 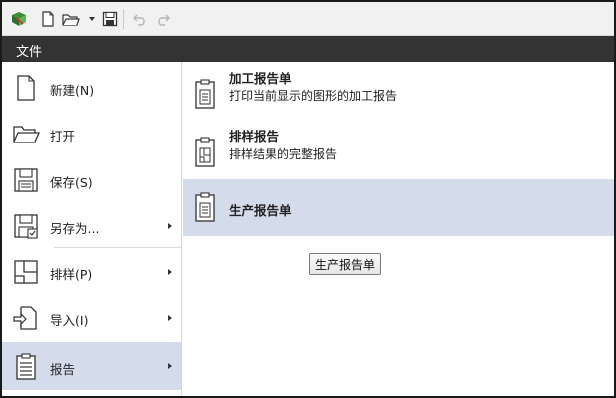 I want to click on submenu-item-title: 生产报告单, so click(x=260, y=210).